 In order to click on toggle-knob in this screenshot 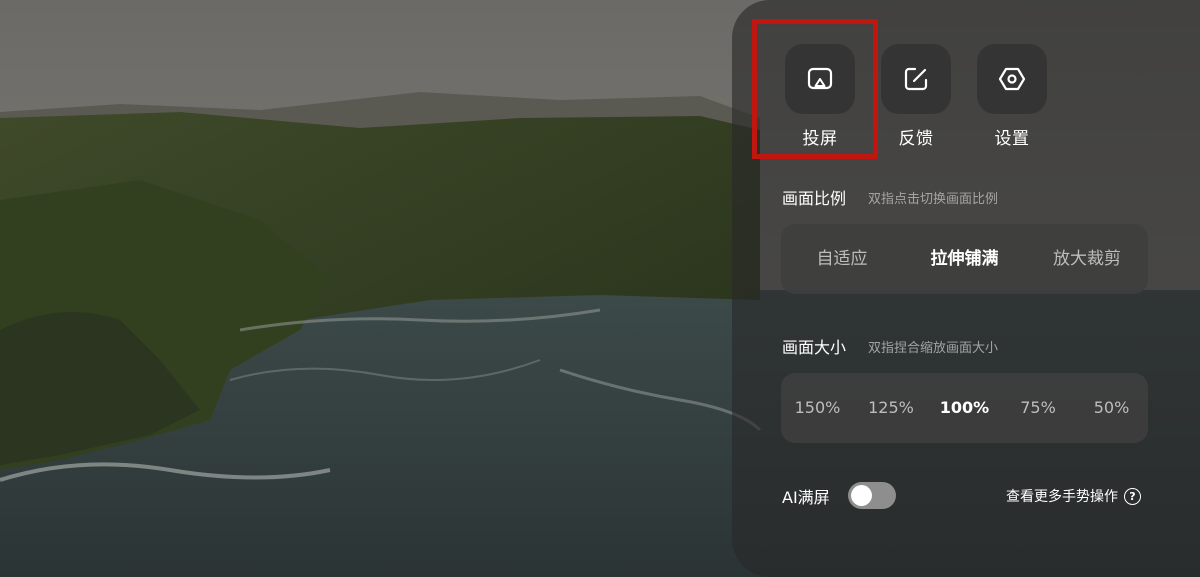, I will do `click(861, 495)`.